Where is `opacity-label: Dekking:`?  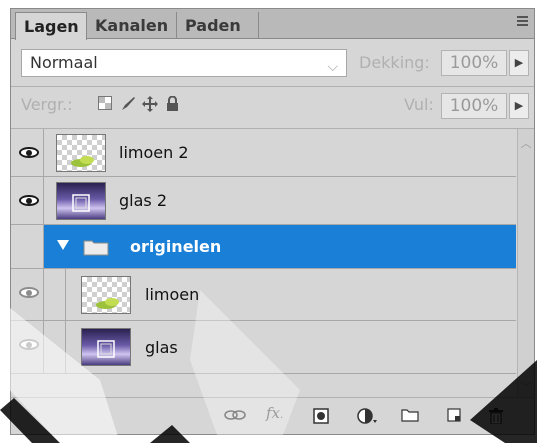 opacity-label: Dekking: is located at coordinates (394, 62).